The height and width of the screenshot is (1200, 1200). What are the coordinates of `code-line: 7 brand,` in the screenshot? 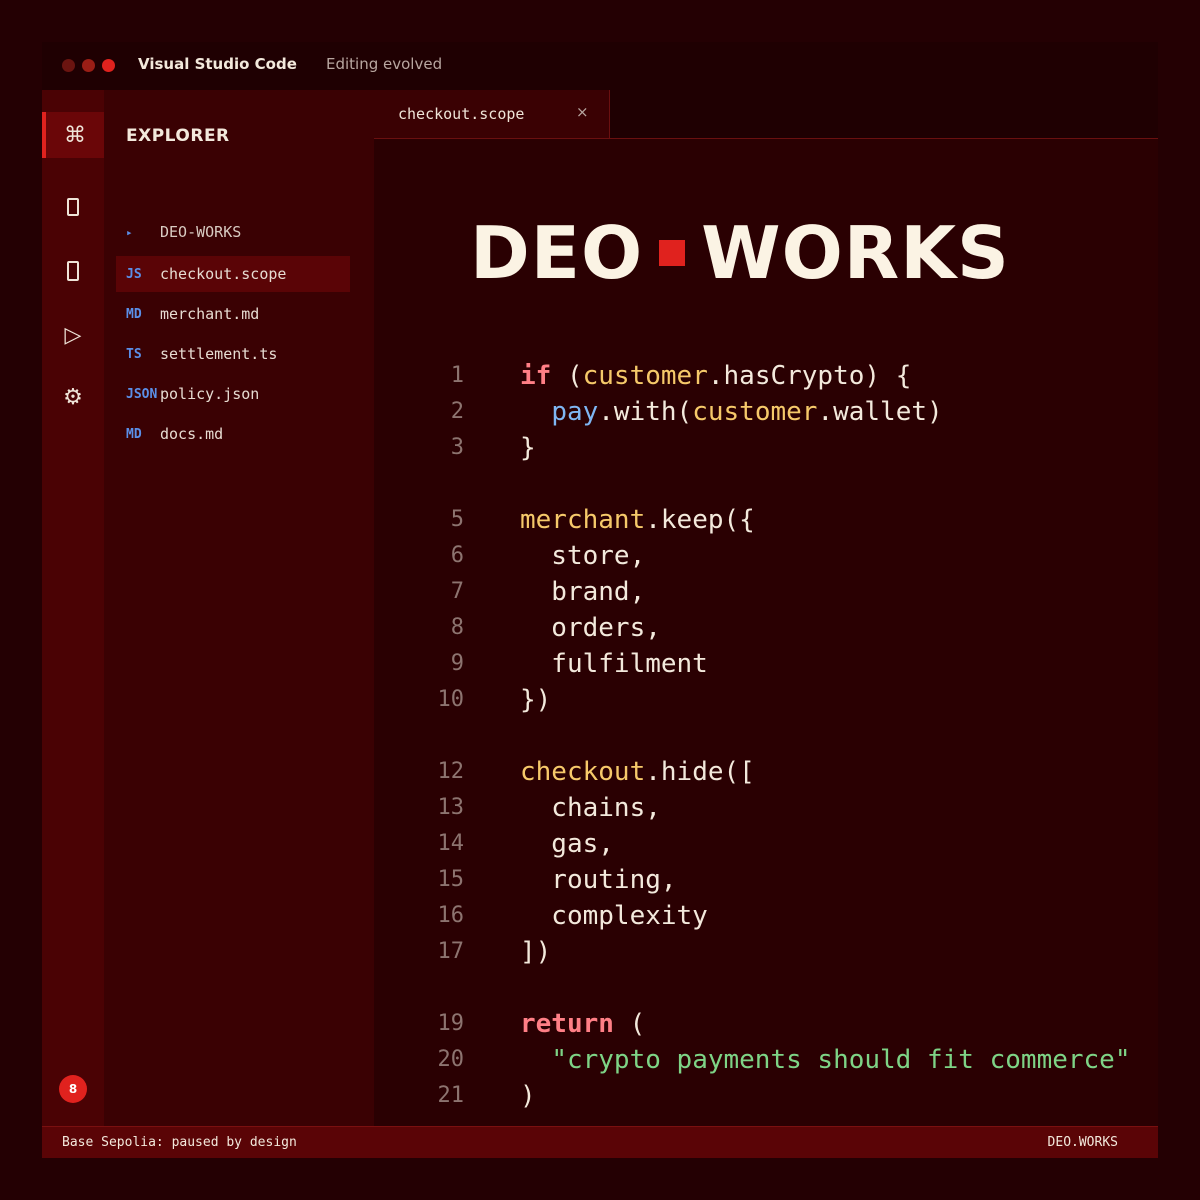 It's located at (766, 592).